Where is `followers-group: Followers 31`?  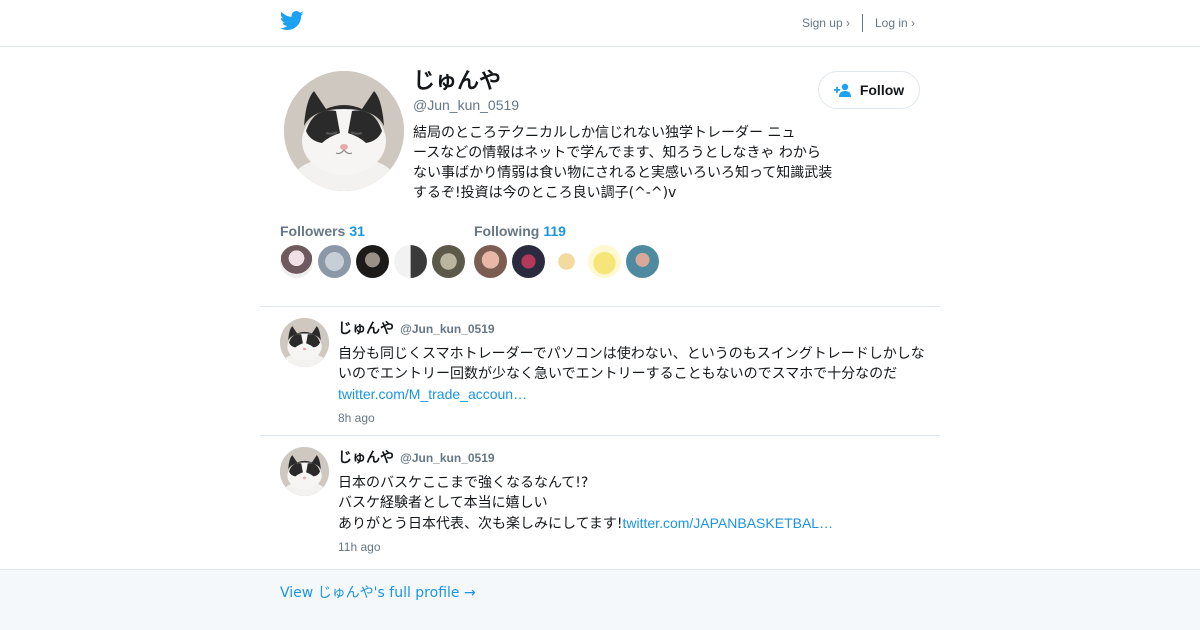 followers-group: Followers 31 is located at coordinates (375, 250).